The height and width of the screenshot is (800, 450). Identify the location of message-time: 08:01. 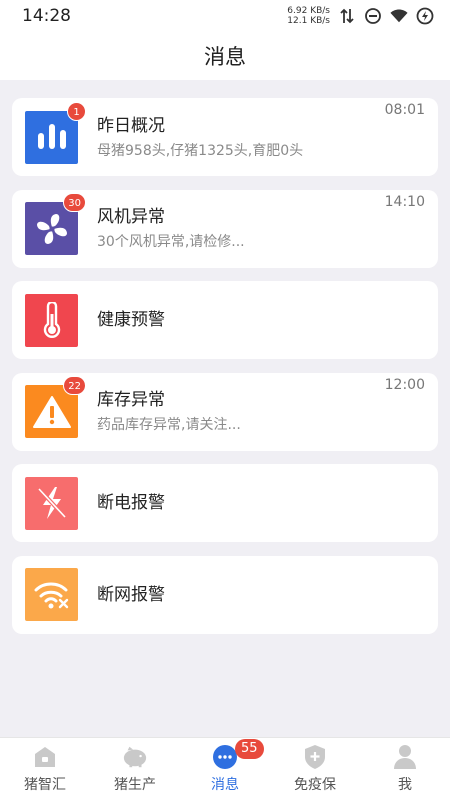
(404, 110).